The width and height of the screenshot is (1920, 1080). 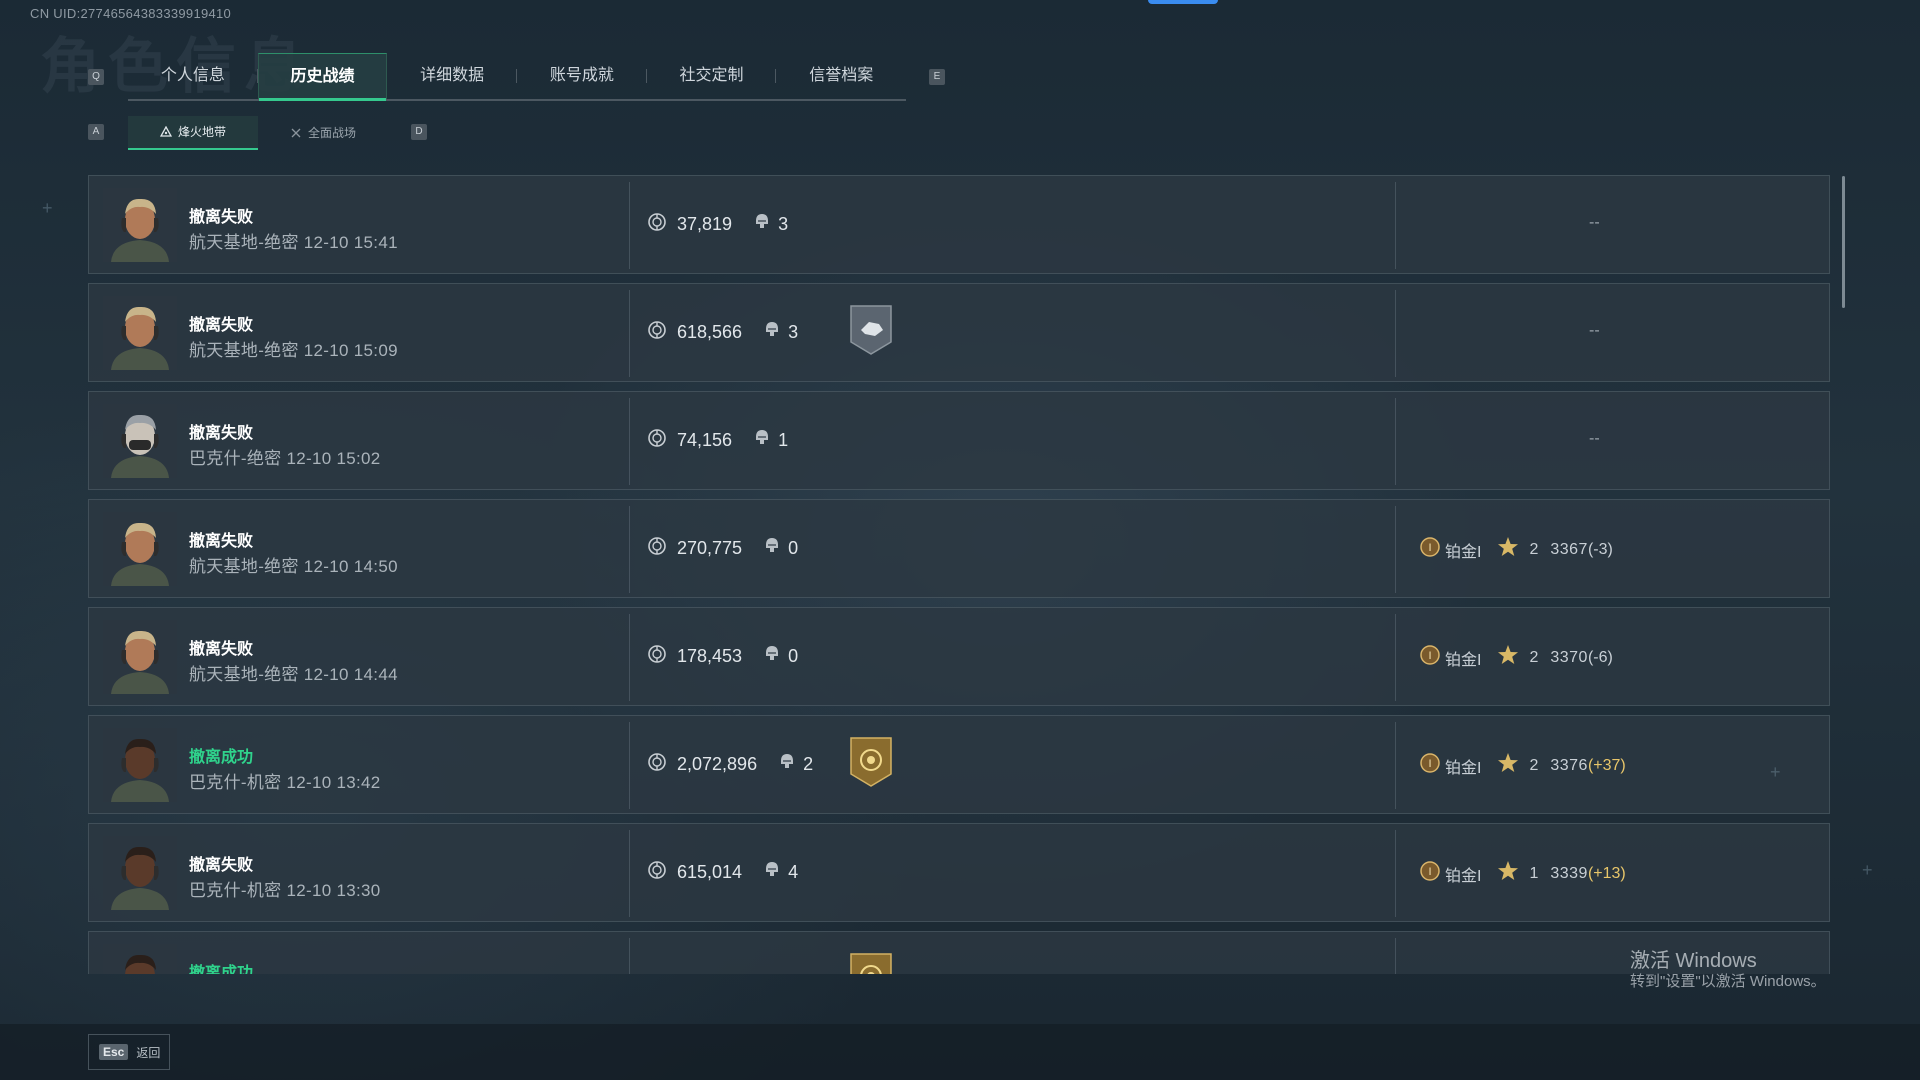 I want to click on rank-info: I 铂金I 2 3370 (-6), so click(x=1516, y=657).